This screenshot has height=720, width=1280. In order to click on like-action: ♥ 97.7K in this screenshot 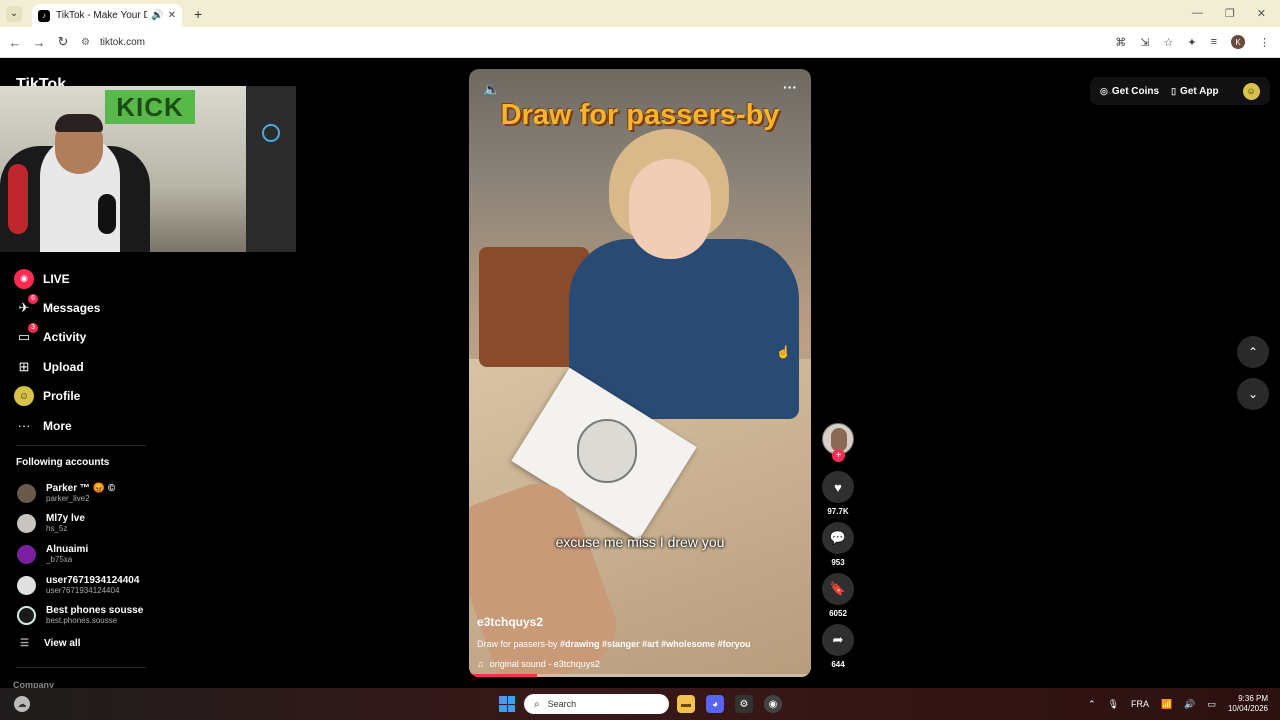, I will do `click(838, 493)`.